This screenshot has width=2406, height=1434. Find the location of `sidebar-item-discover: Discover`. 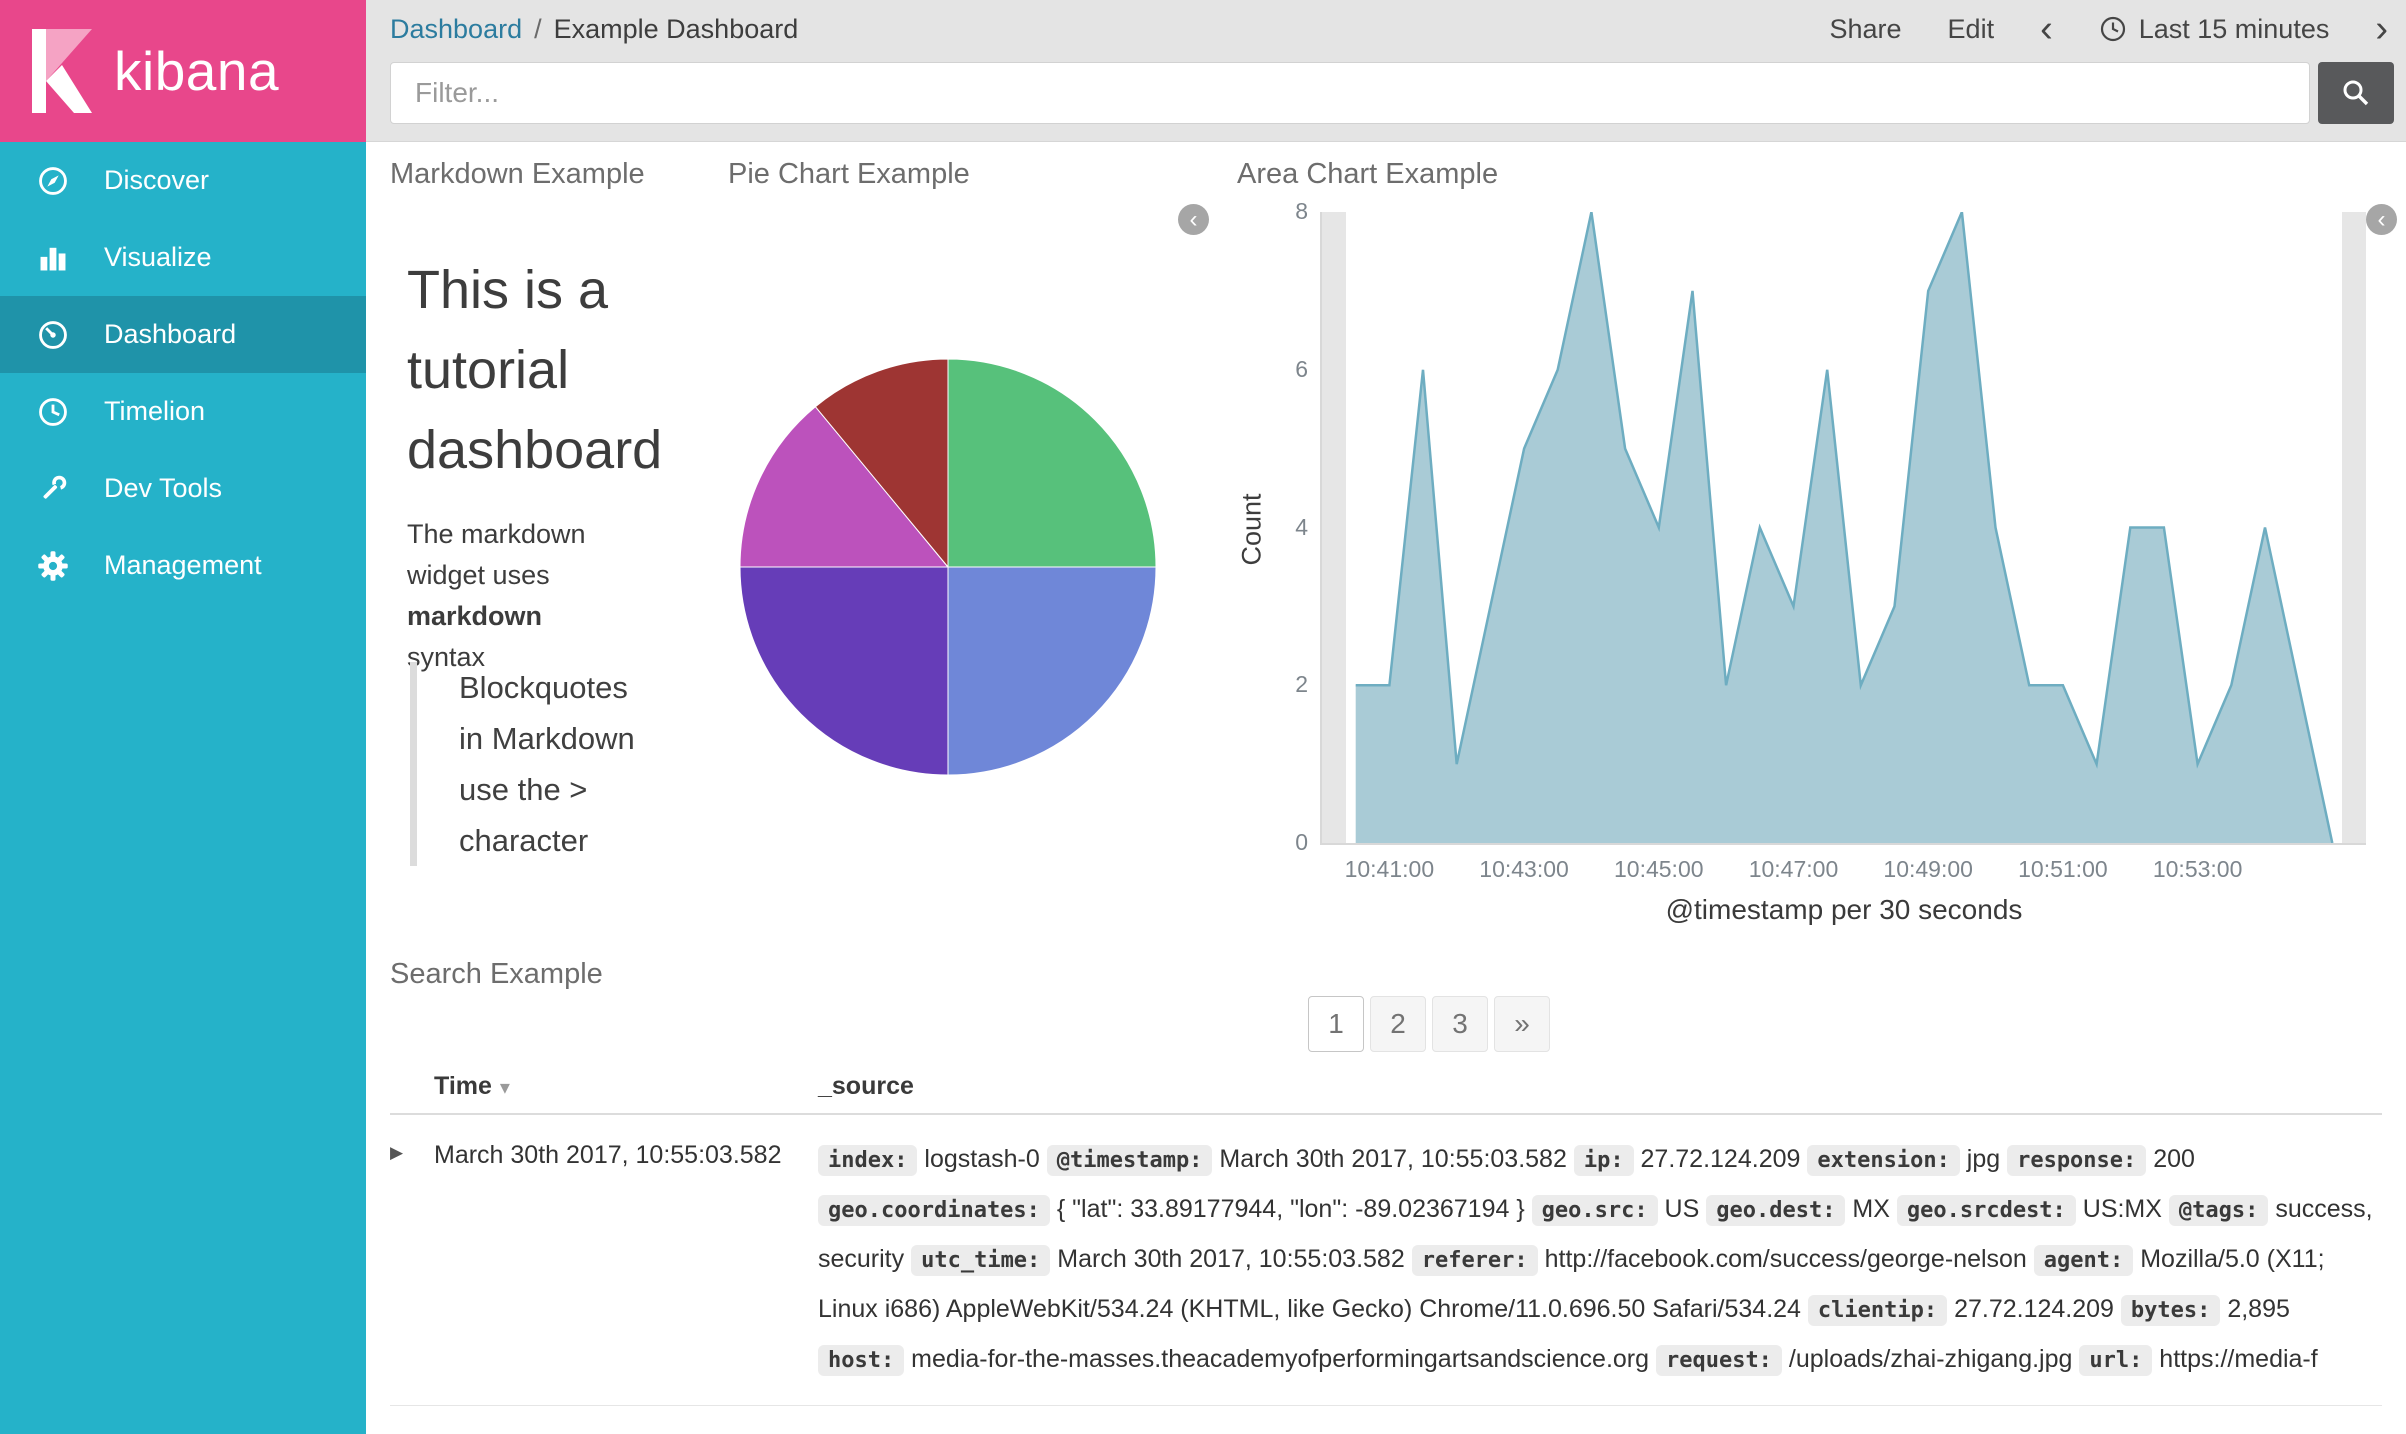

sidebar-item-discover: Discover is located at coordinates (183, 180).